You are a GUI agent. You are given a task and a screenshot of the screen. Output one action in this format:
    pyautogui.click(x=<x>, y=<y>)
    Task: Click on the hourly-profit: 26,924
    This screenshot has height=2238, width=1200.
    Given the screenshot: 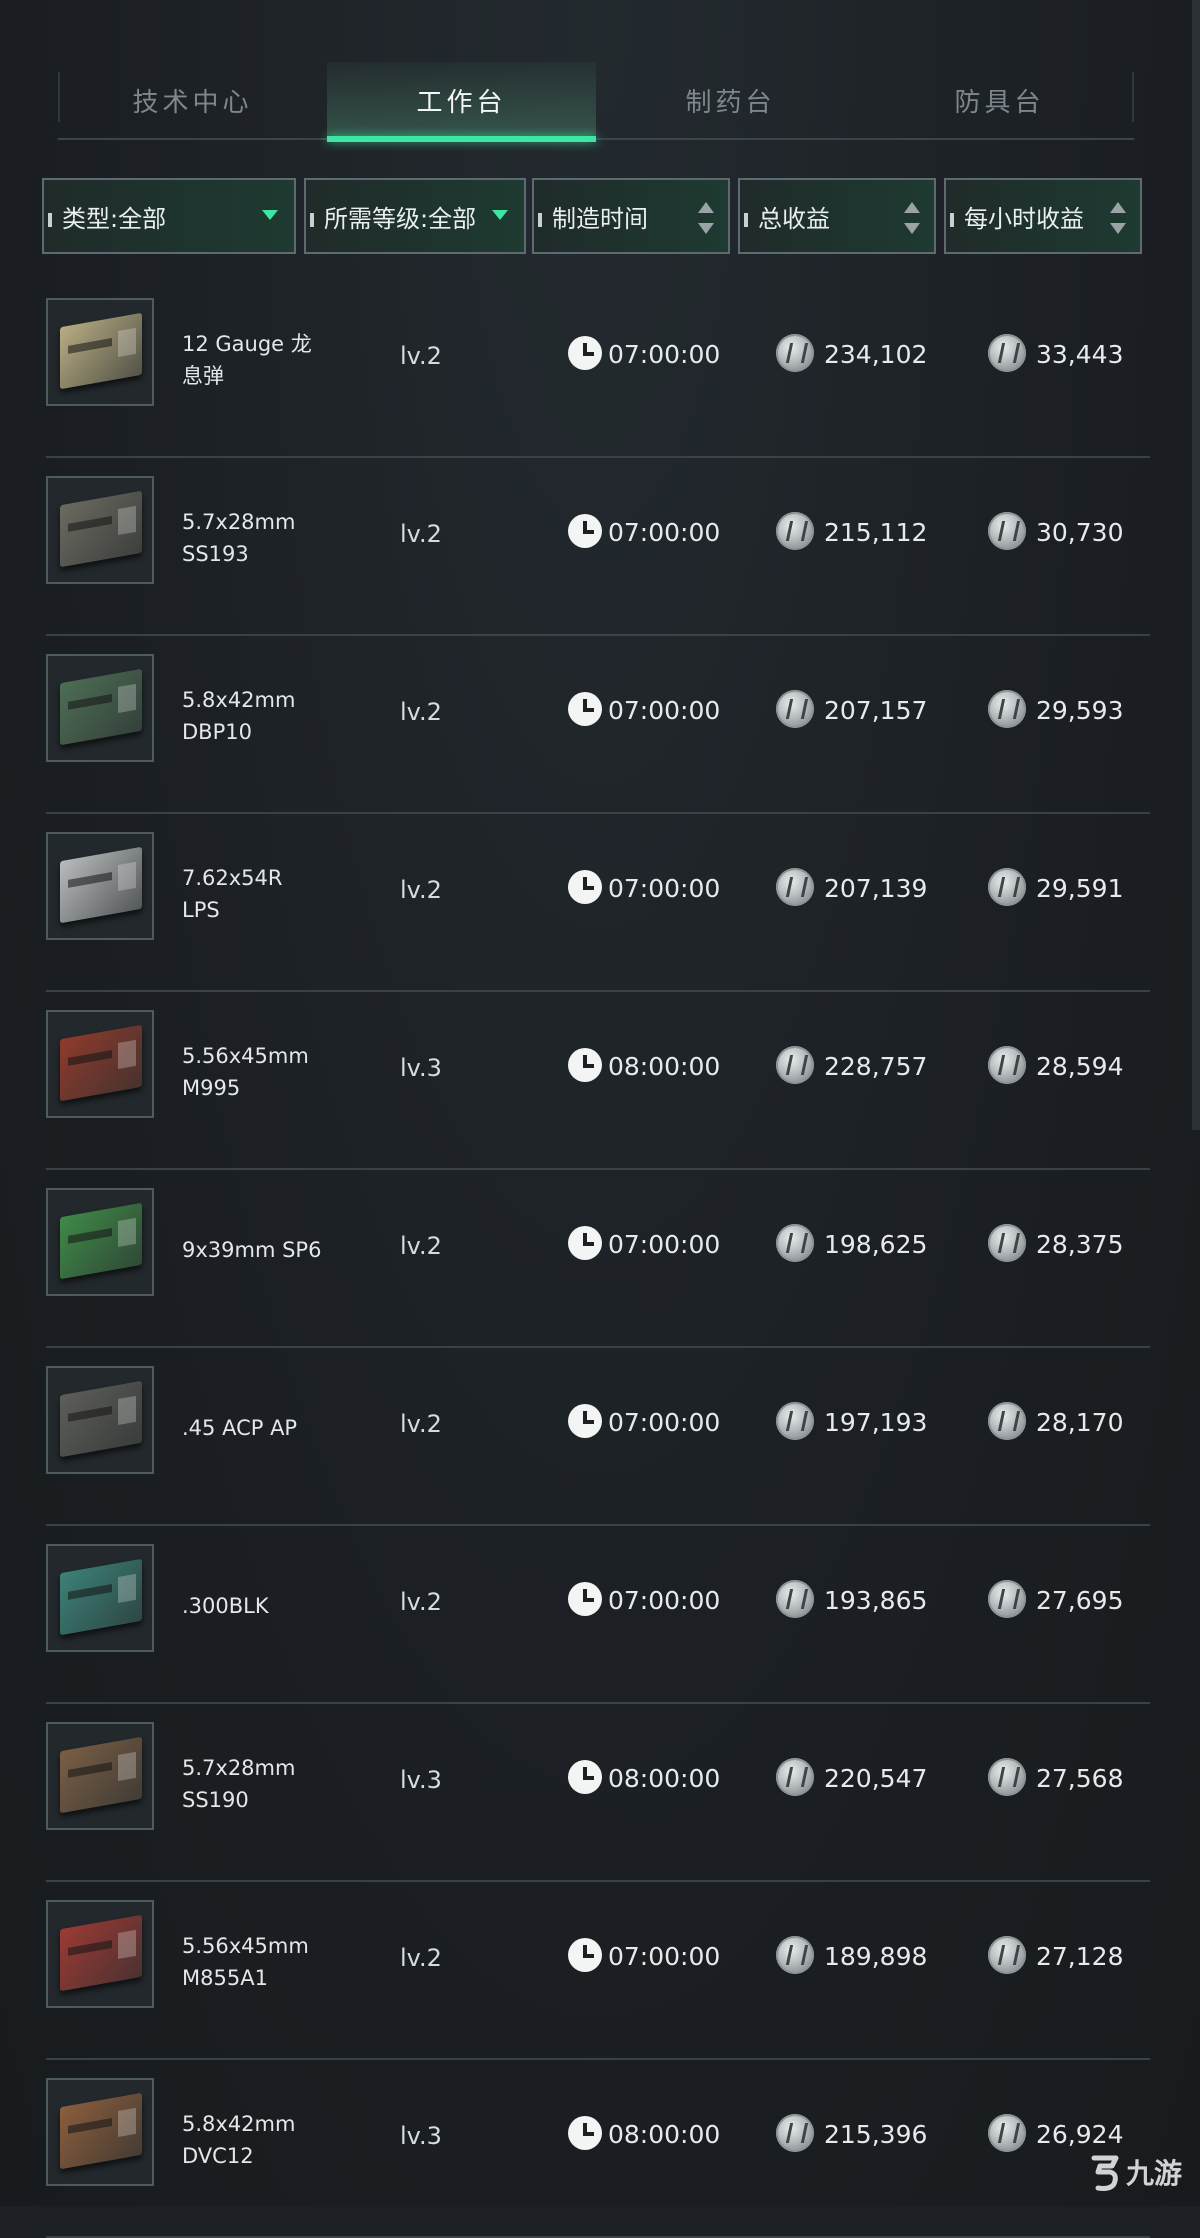 What is the action you would take?
    pyautogui.click(x=1080, y=2134)
    